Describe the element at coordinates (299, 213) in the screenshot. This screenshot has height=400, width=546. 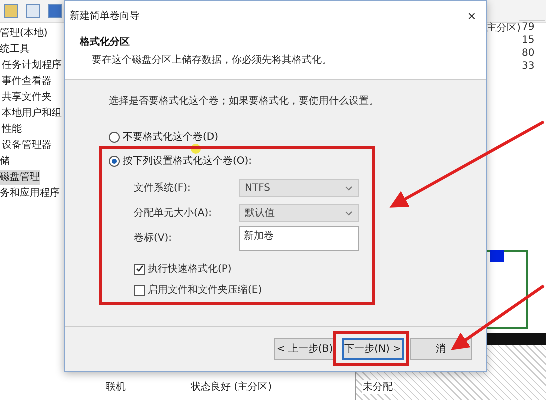
I see `dropdown: 默认值` at that location.